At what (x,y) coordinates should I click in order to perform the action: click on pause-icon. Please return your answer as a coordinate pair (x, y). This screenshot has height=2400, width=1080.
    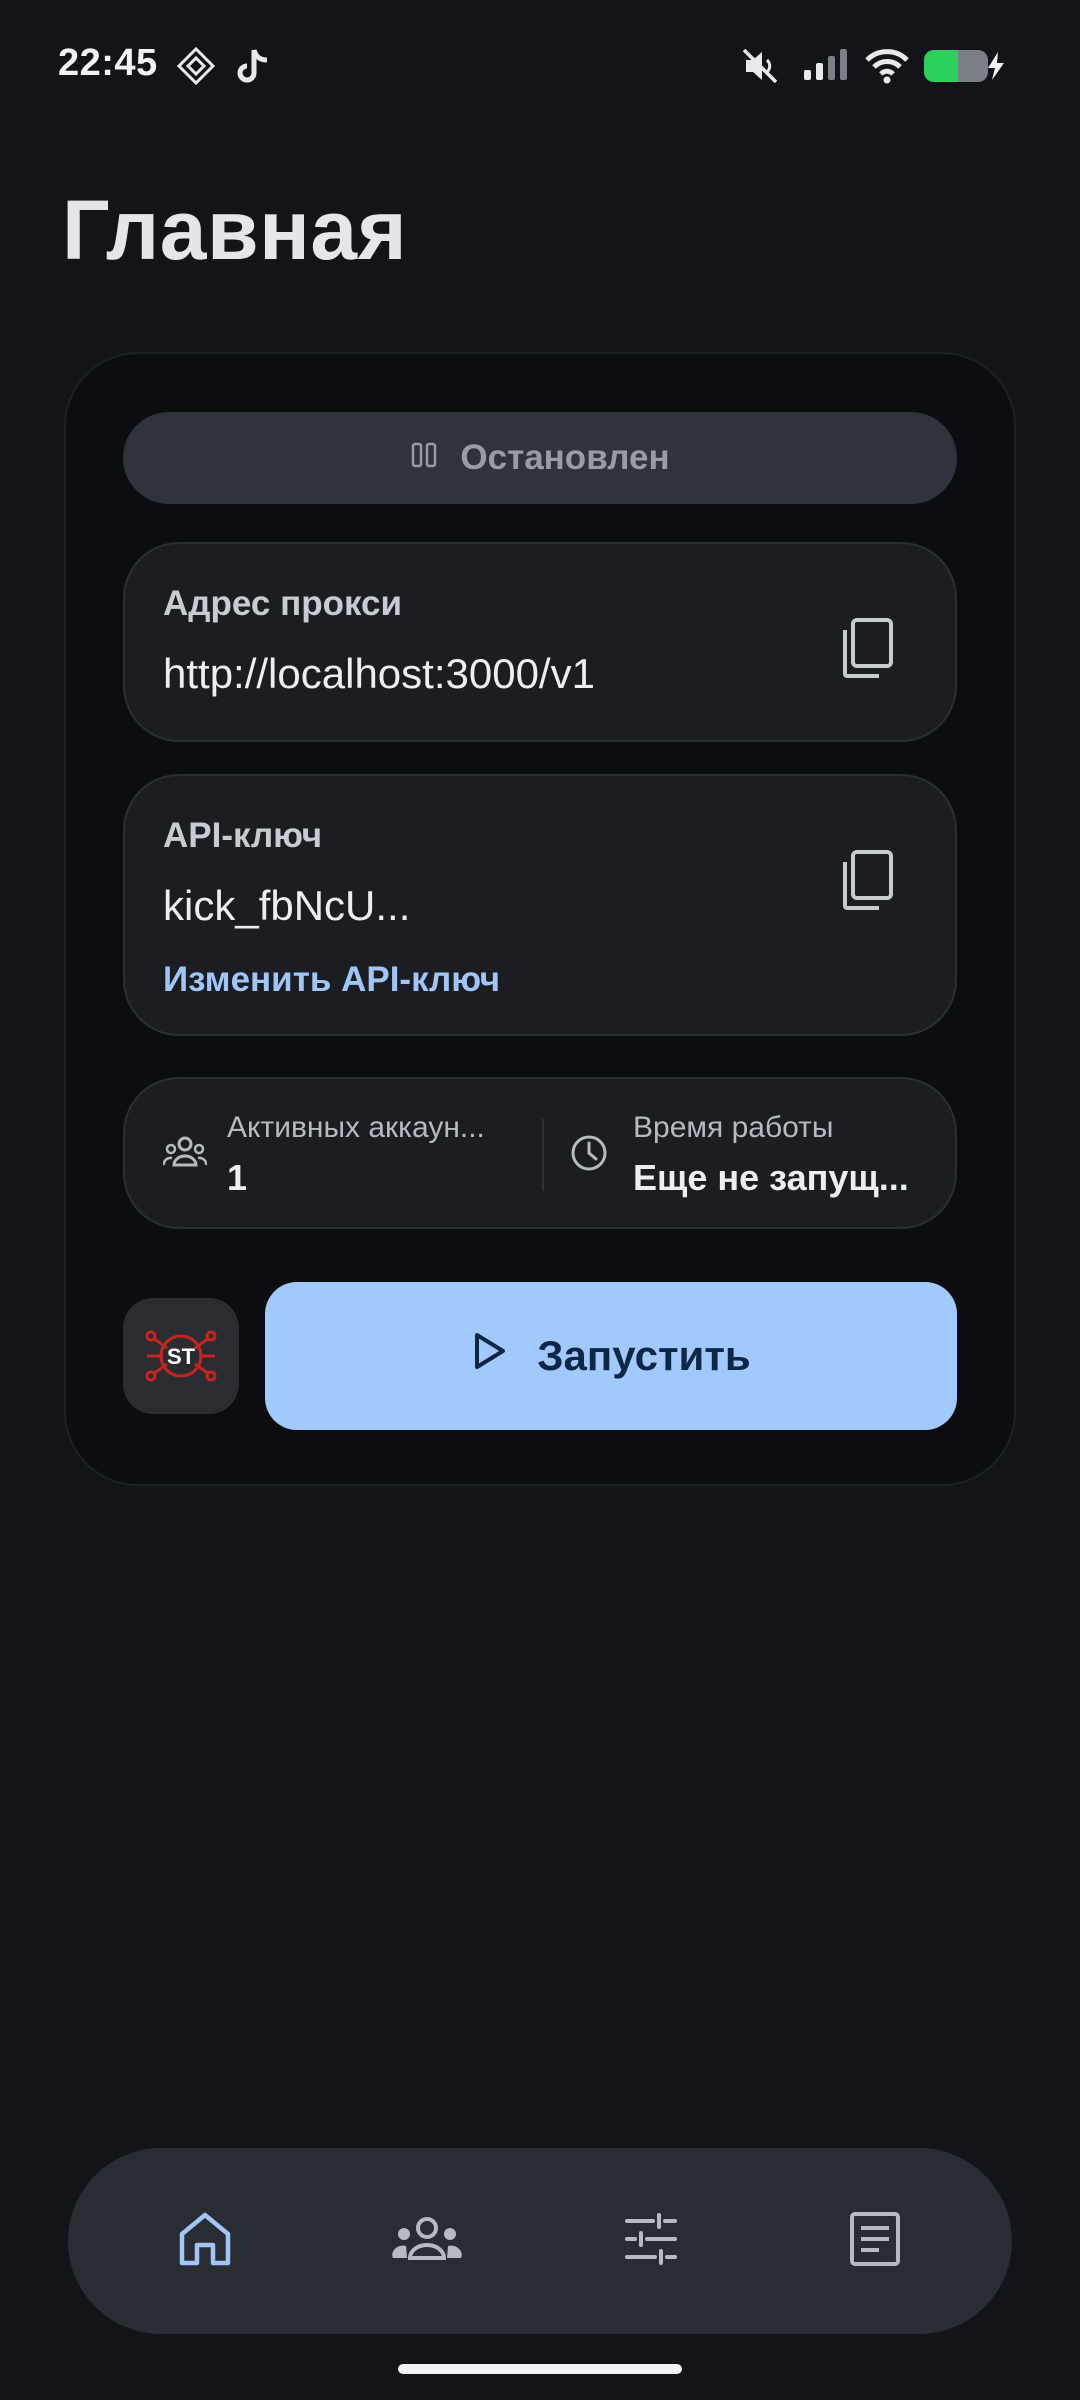
    Looking at the image, I should click on (424, 458).